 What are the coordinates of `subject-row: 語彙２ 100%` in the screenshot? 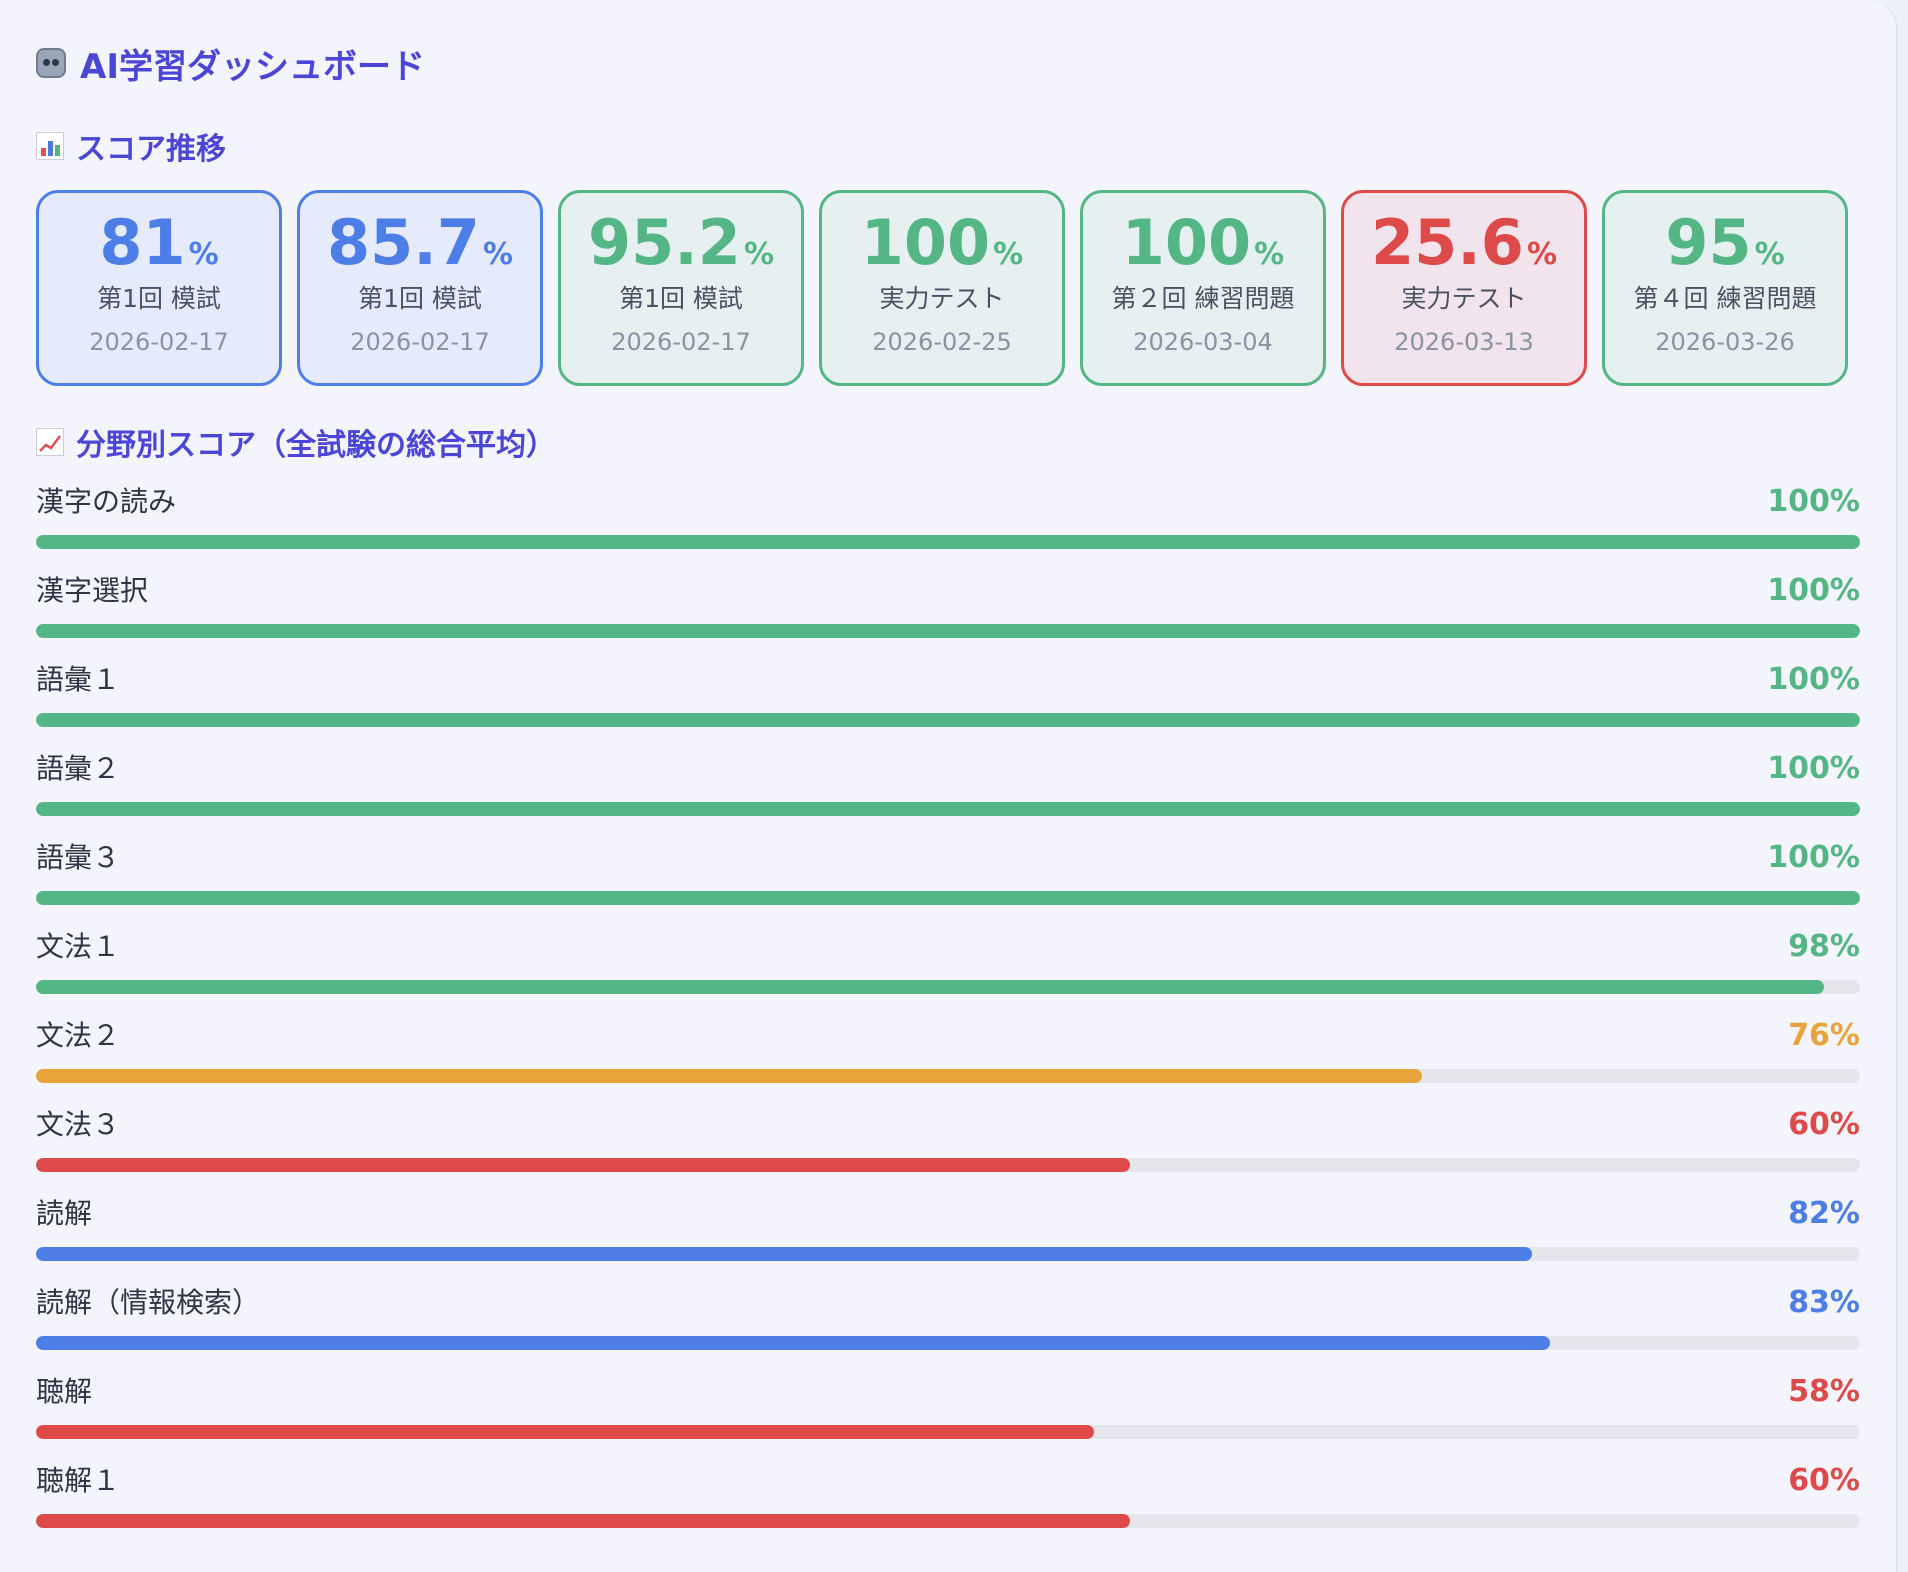 It's located at (948, 795).